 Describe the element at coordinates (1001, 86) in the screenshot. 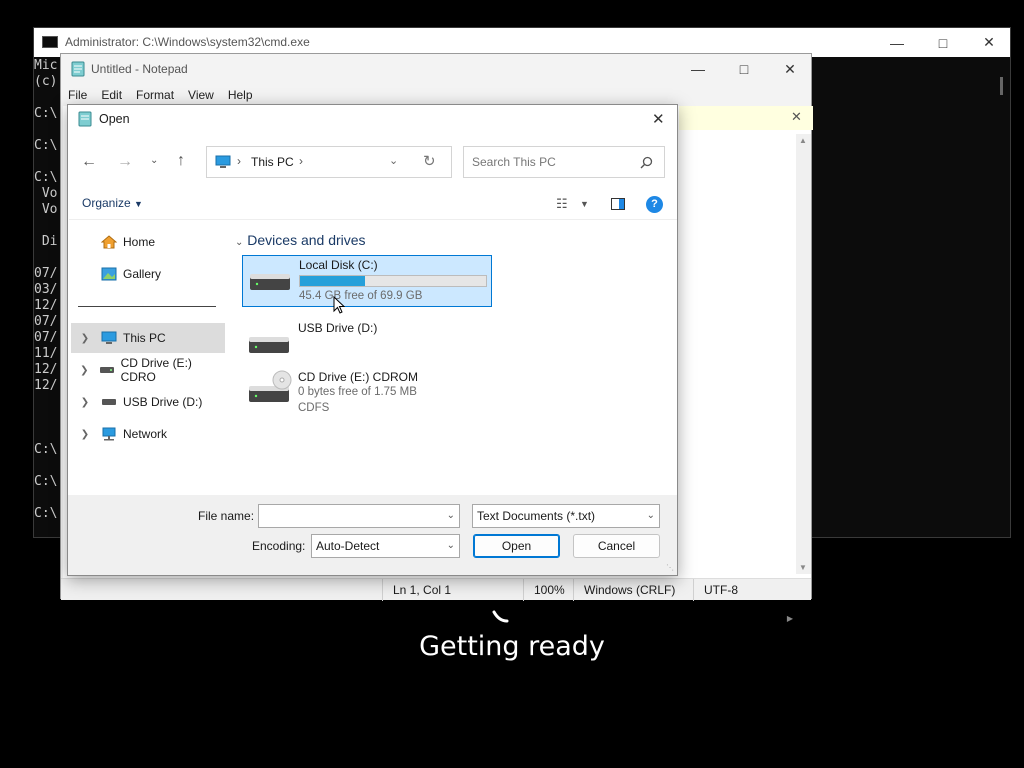

I see `cmd-scrollbar` at that location.